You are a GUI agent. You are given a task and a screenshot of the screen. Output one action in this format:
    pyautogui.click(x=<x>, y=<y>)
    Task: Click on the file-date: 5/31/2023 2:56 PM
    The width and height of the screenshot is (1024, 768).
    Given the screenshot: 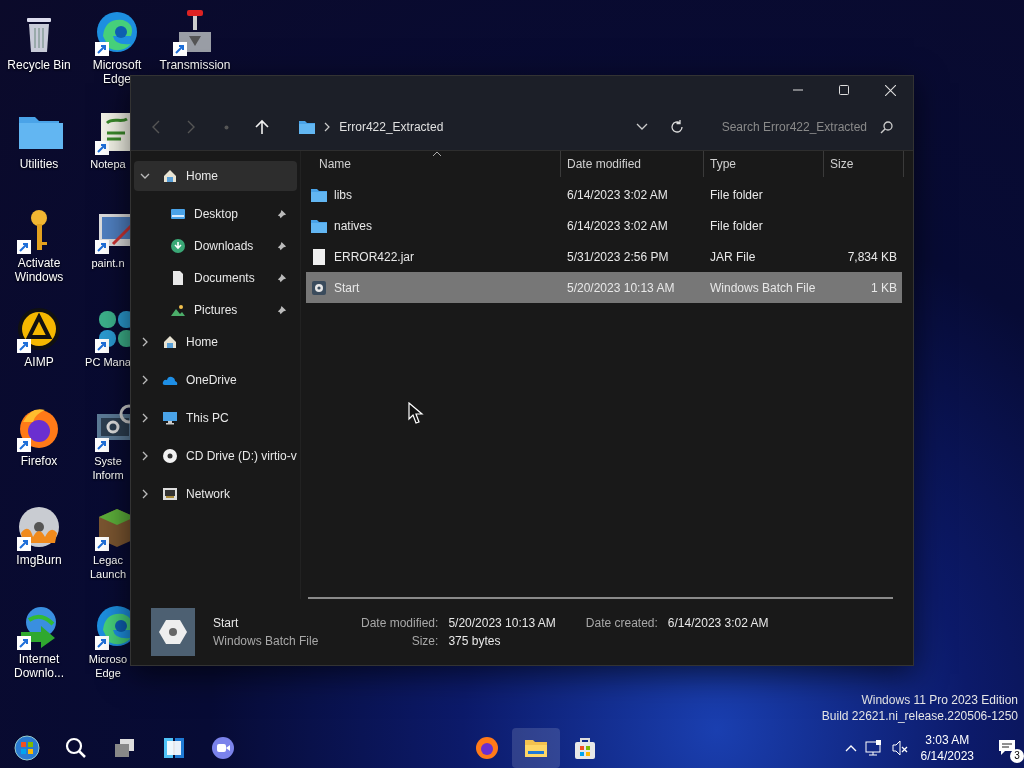 What is the action you would take?
    pyautogui.click(x=618, y=256)
    